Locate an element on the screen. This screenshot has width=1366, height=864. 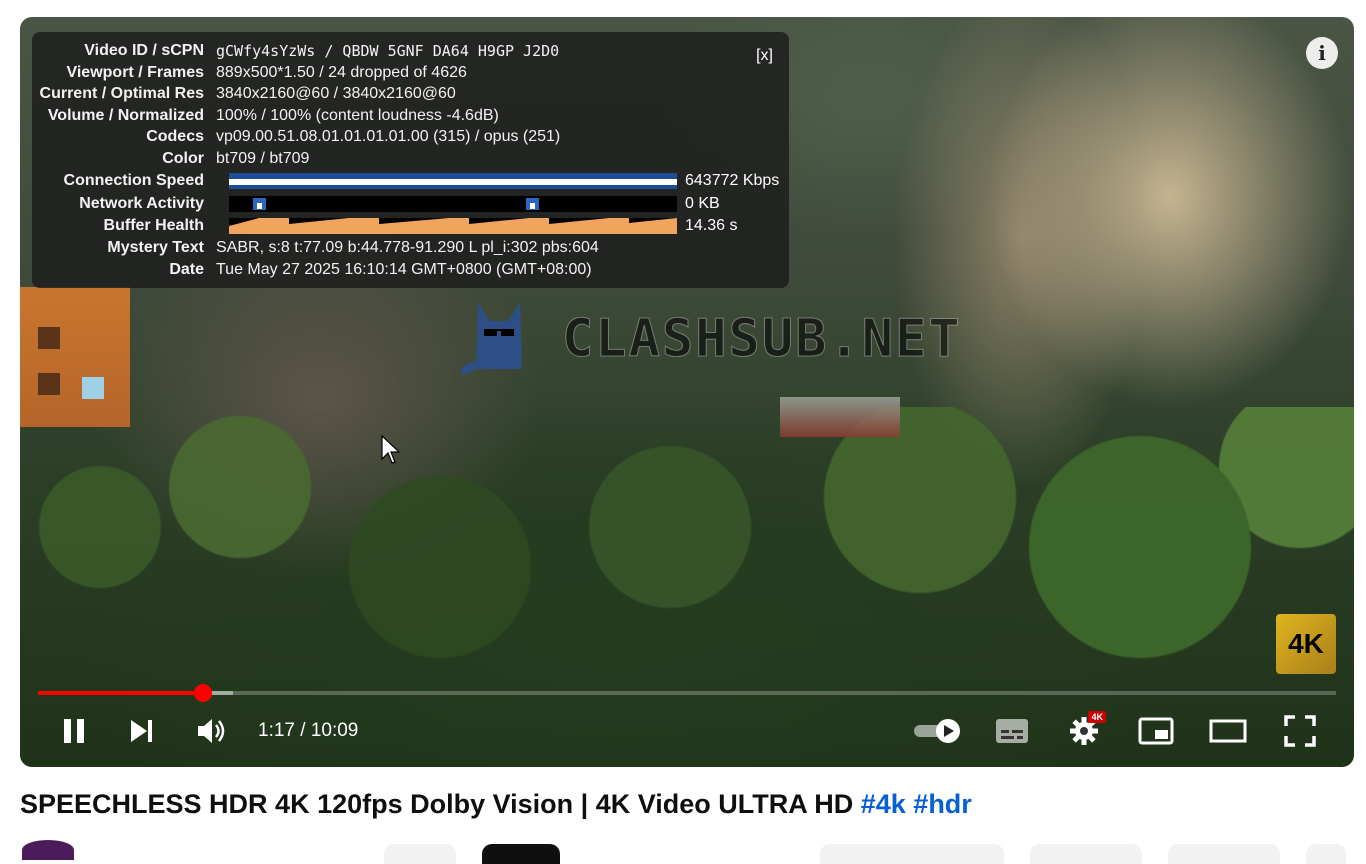
autoplay-toggle is located at coordinates (938, 731).